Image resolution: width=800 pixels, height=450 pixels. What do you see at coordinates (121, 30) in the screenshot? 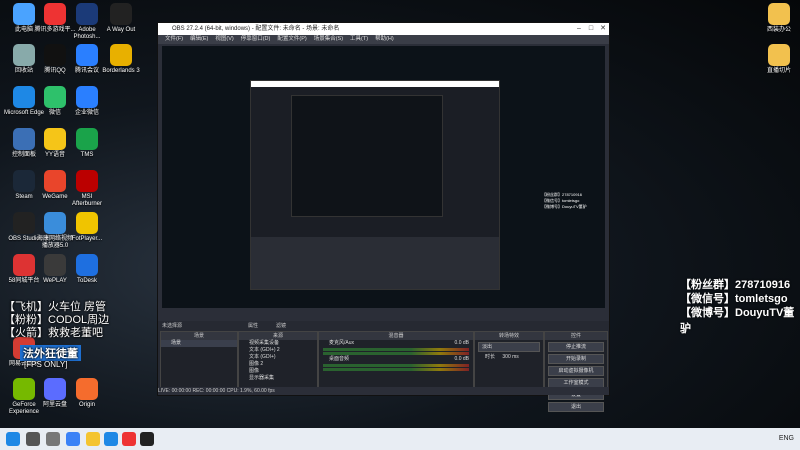
I see `desktop-icon-label: A Way Out` at bounding box center [121, 30].